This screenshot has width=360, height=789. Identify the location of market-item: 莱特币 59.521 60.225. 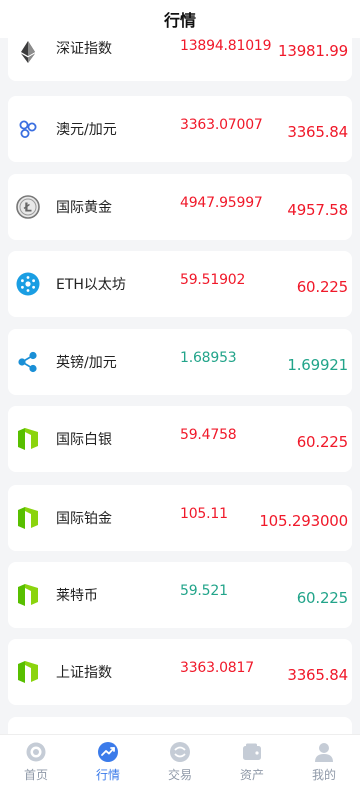
(180, 595).